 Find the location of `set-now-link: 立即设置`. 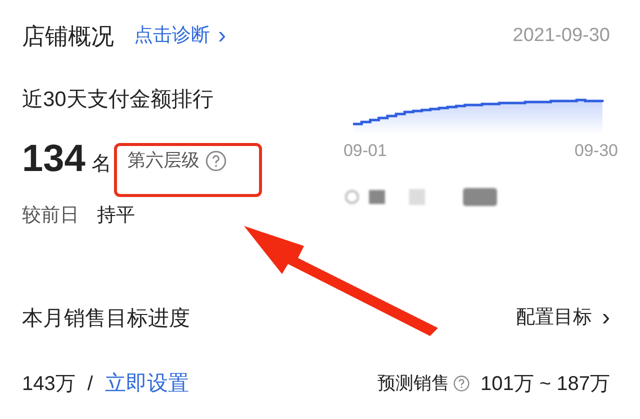

set-now-link: 立即设置 is located at coordinates (146, 384).